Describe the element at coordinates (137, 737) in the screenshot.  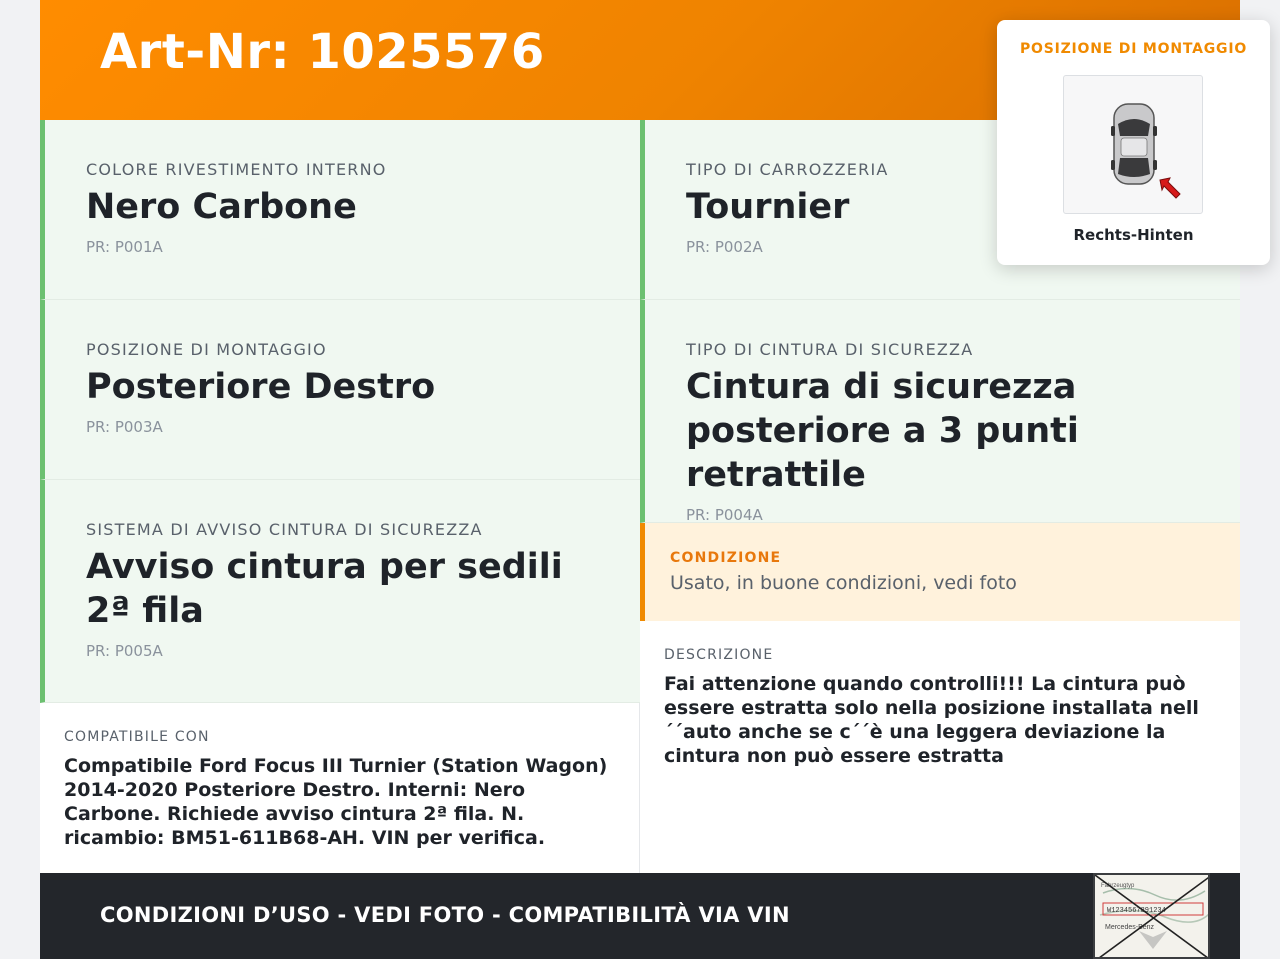
I see `compatibility-label: COMPATIBILE CON` at that location.